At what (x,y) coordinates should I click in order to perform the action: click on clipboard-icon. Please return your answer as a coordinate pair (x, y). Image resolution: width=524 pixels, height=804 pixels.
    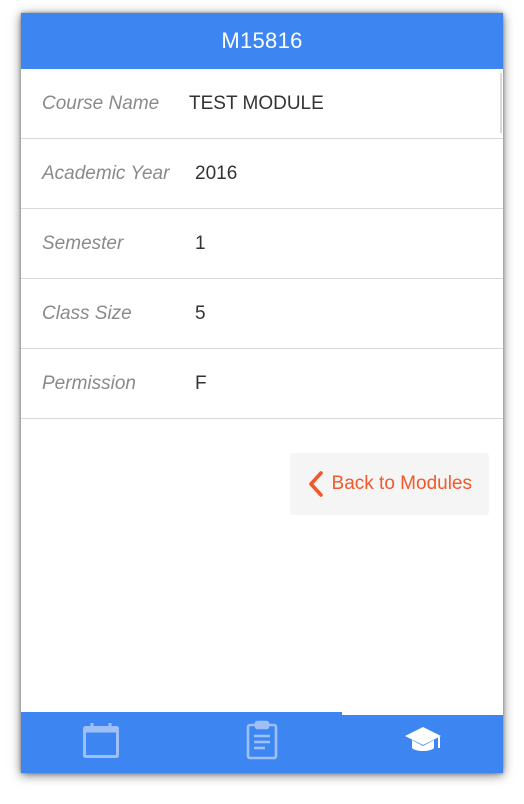
    Looking at the image, I should click on (262, 742).